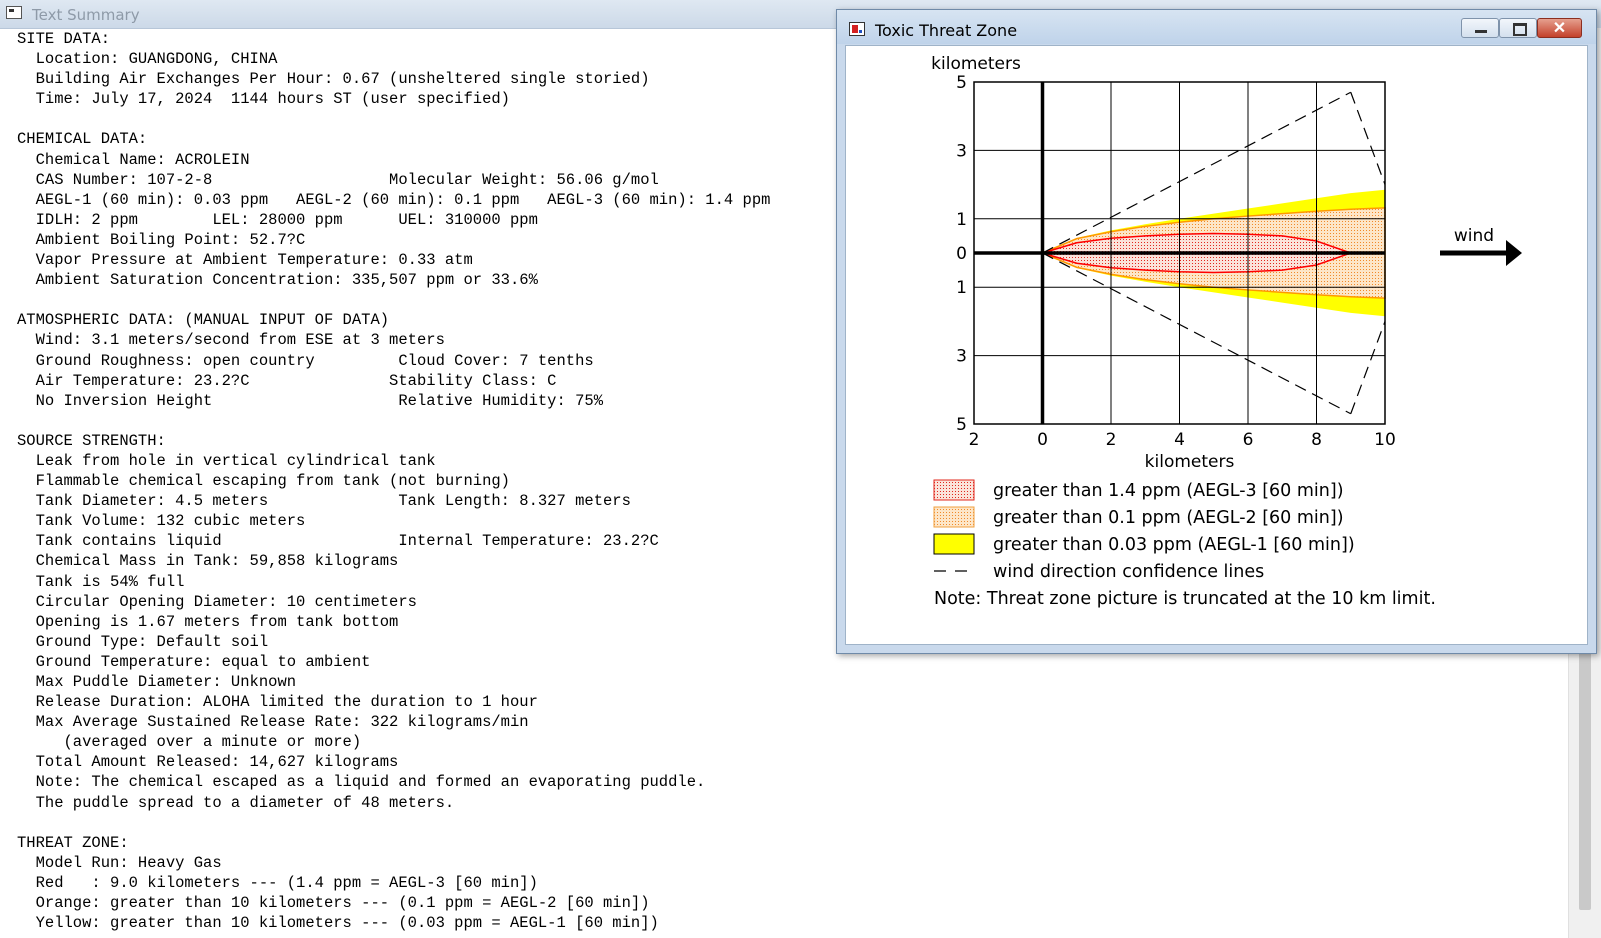 The image size is (1601, 938). Describe the element at coordinates (1168, 491) in the screenshot. I see `legend-label: greater than 1.4 ppm (AEGL-3 [60 min])` at that location.